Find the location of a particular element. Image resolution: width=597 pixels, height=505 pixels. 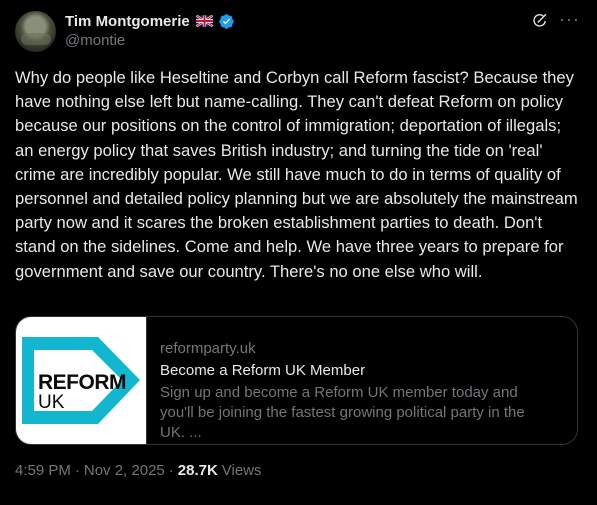

author-display-name: Tim Montgomerie is located at coordinates (127, 21).